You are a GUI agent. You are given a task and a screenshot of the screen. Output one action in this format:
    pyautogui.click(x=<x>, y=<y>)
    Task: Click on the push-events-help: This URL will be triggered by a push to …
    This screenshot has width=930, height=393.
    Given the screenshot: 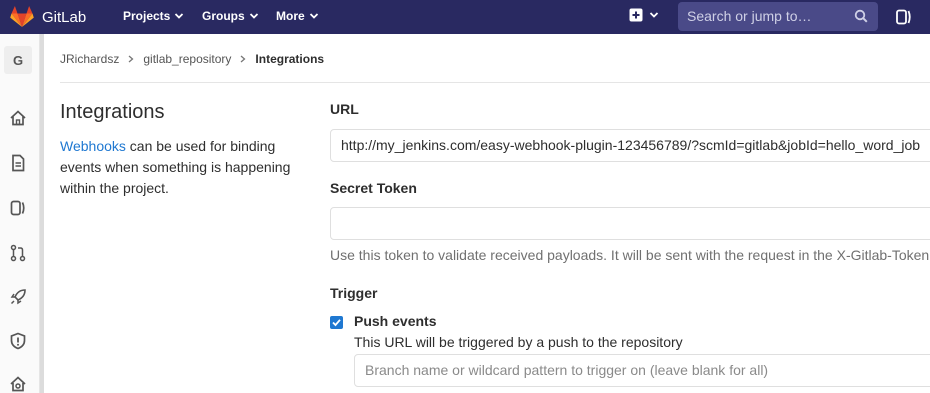 What is the action you would take?
    pyautogui.click(x=518, y=342)
    